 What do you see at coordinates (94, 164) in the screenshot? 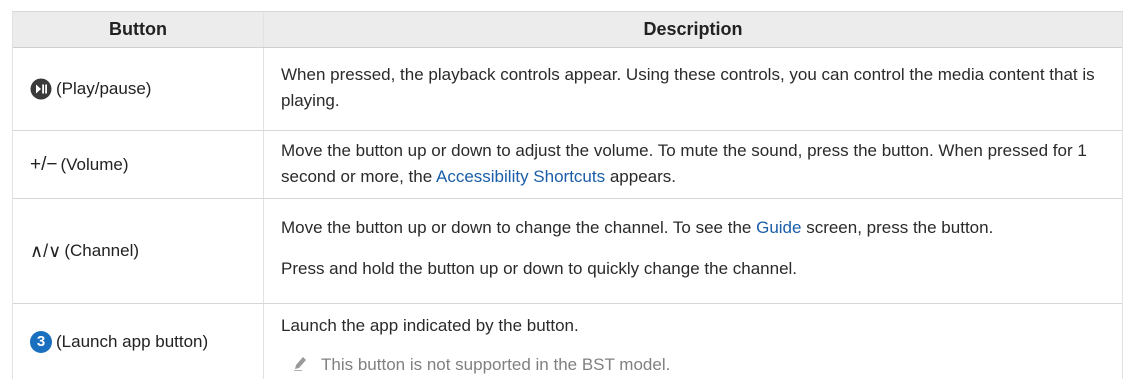
I see `button-label: (Volume)` at bounding box center [94, 164].